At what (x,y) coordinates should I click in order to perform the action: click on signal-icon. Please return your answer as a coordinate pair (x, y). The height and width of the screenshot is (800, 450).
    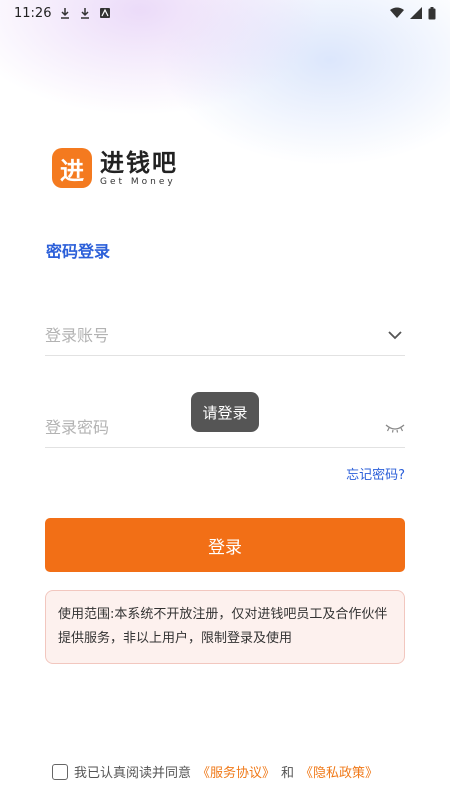
    Looking at the image, I should click on (416, 13).